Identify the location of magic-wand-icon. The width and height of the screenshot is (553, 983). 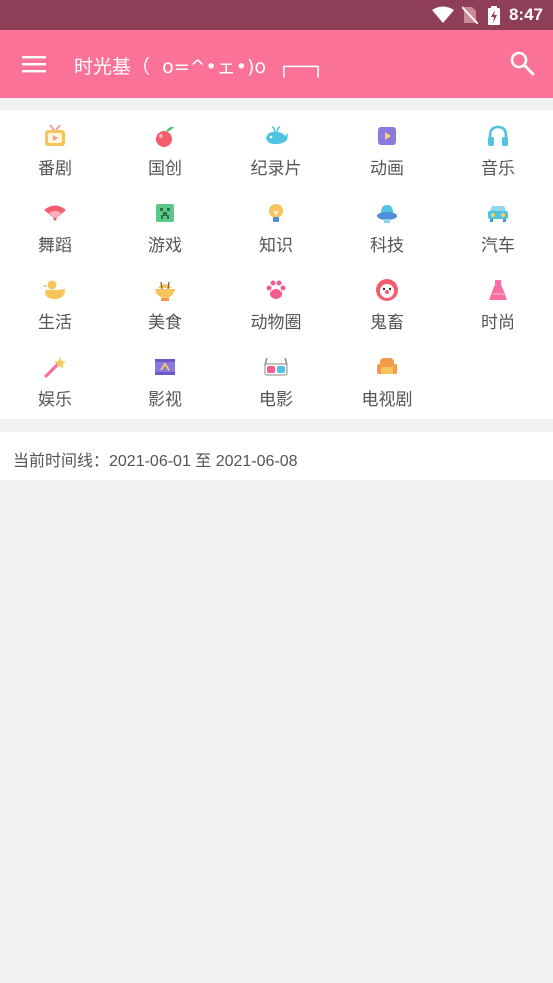
(55, 367).